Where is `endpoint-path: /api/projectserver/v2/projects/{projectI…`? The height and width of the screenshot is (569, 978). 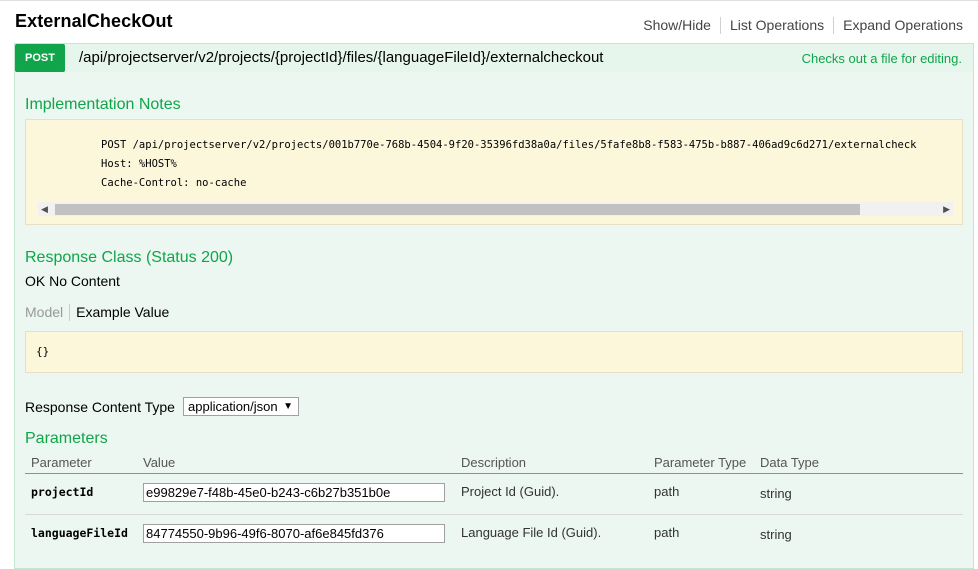
endpoint-path: /api/projectserver/v2/projects/{projectI… is located at coordinates (341, 57).